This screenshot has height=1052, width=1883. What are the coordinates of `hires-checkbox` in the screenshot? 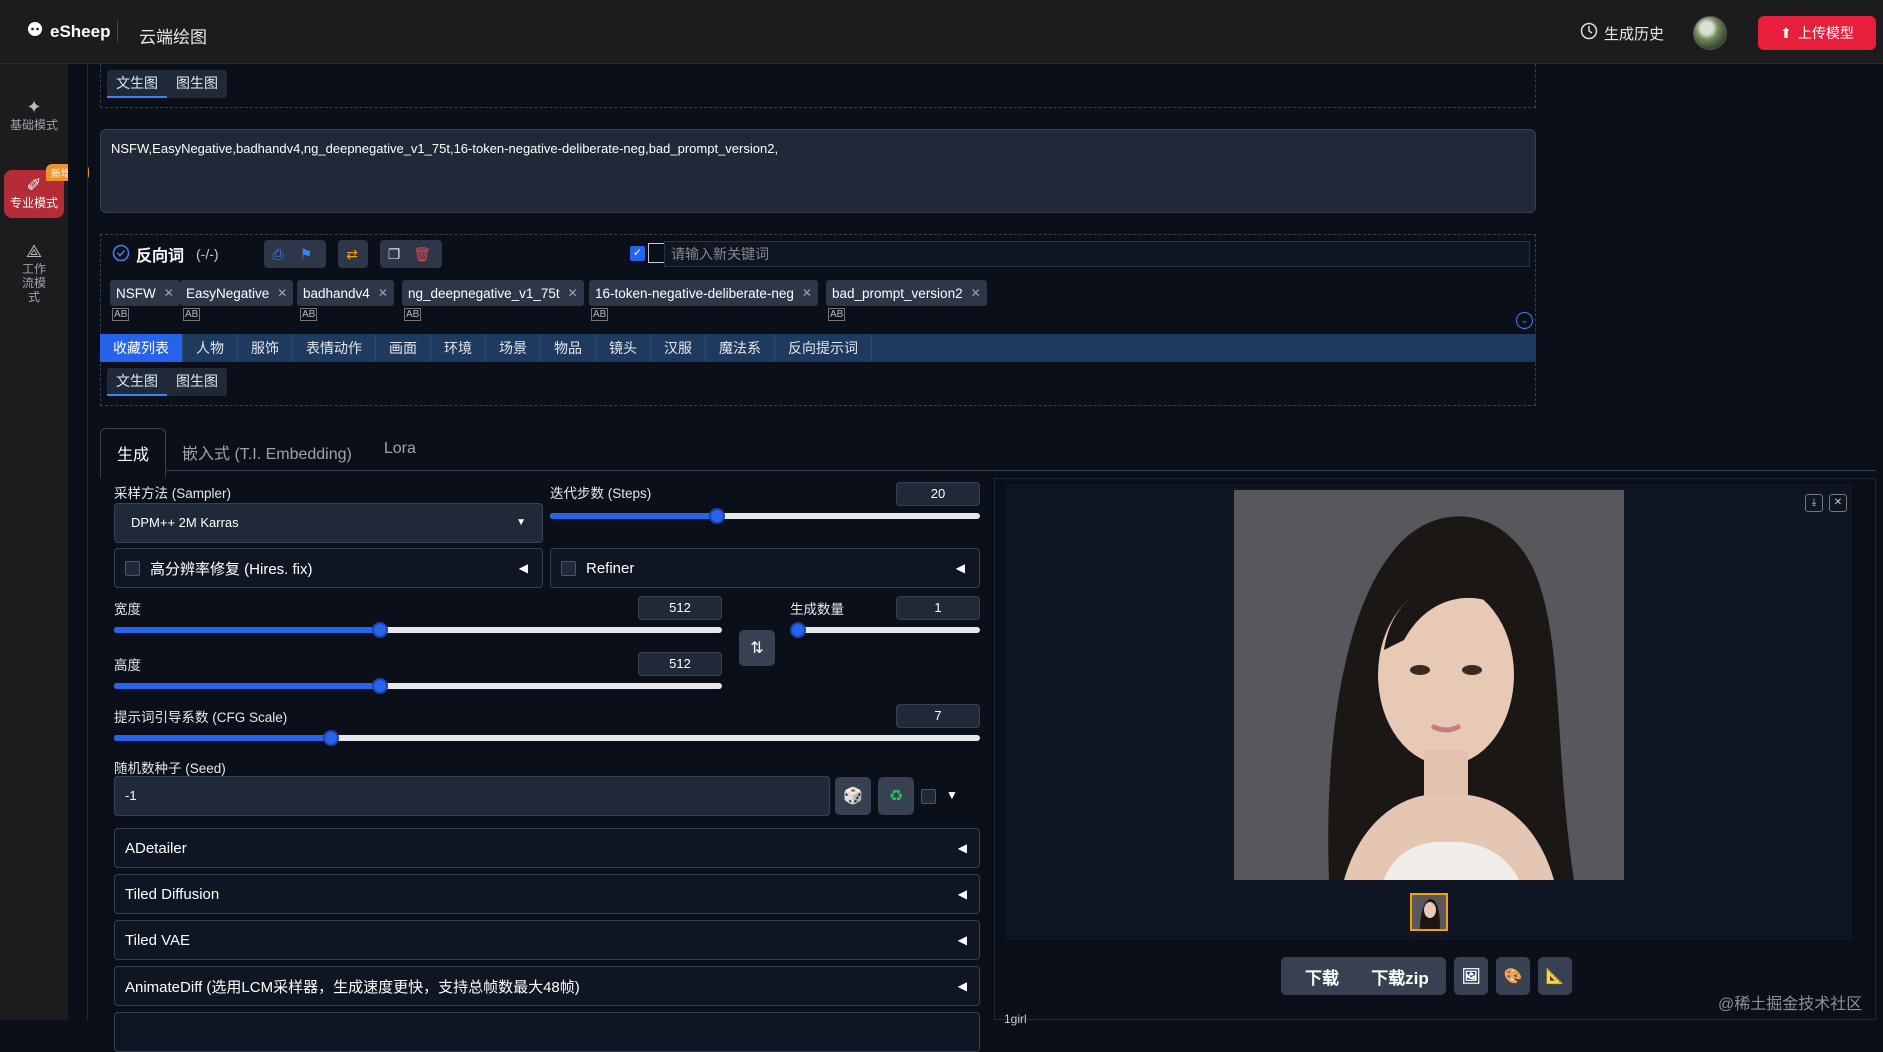 It's located at (132, 568).